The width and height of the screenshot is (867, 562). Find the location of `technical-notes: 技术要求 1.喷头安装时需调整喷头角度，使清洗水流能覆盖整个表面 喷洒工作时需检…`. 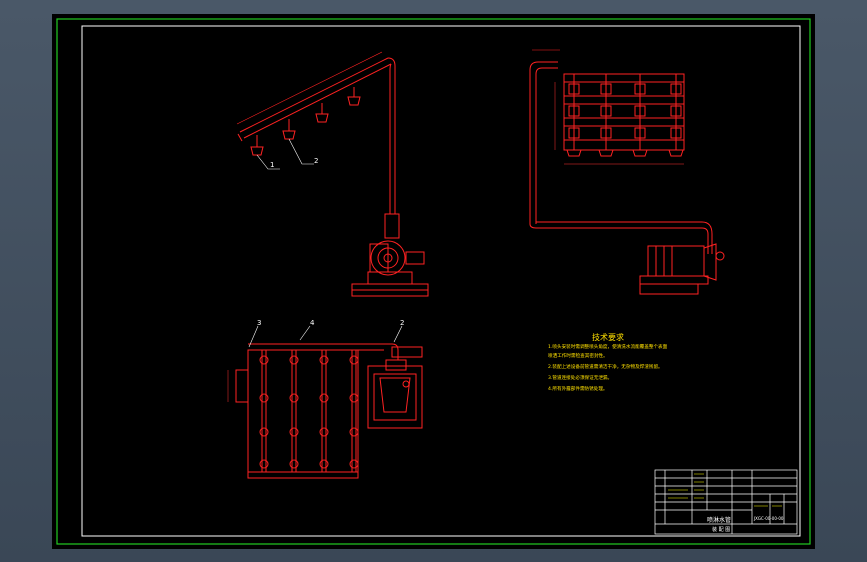

technical-notes: 技术要求 1.喷头安装时需调整喷头角度，使清洗水流能覆盖整个表面 喷洒工作时需检… is located at coordinates (608, 362).